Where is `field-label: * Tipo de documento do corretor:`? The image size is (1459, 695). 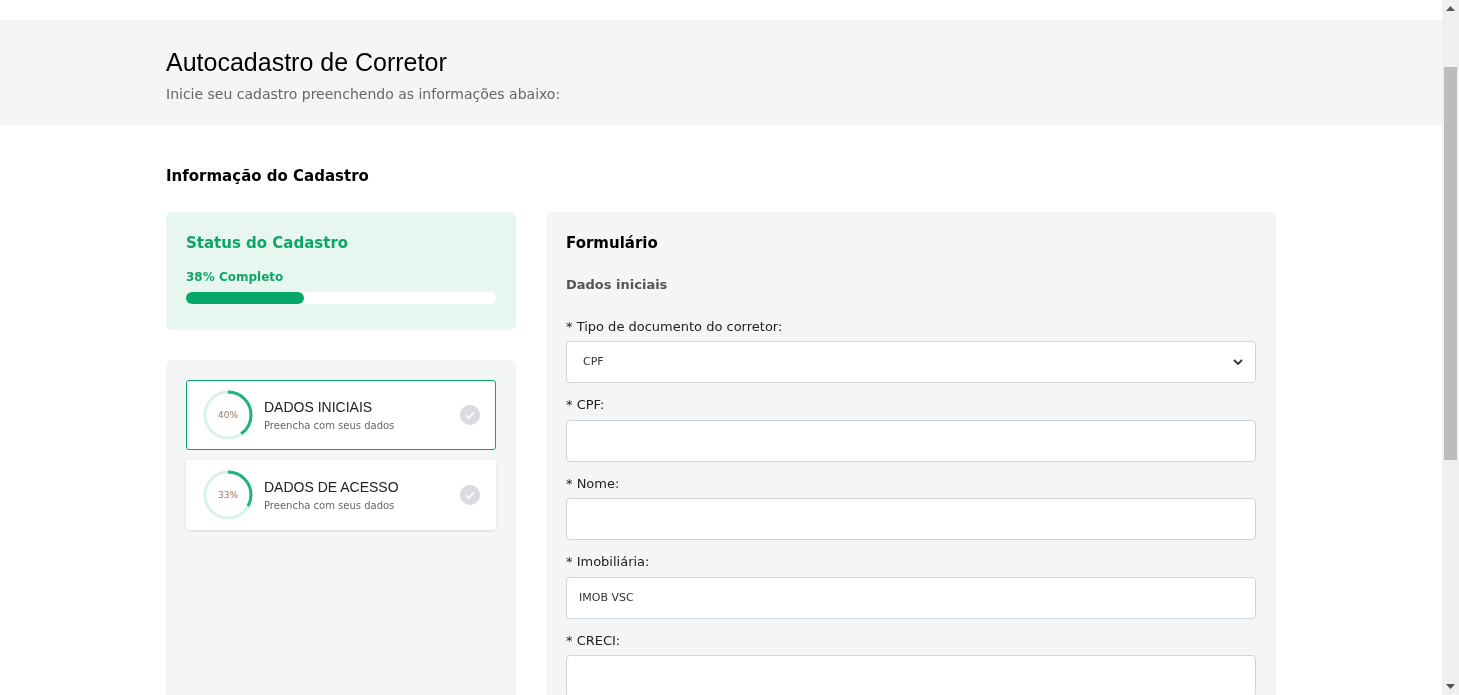 field-label: * Tipo de documento do corretor: is located at coordinates (675, 326).